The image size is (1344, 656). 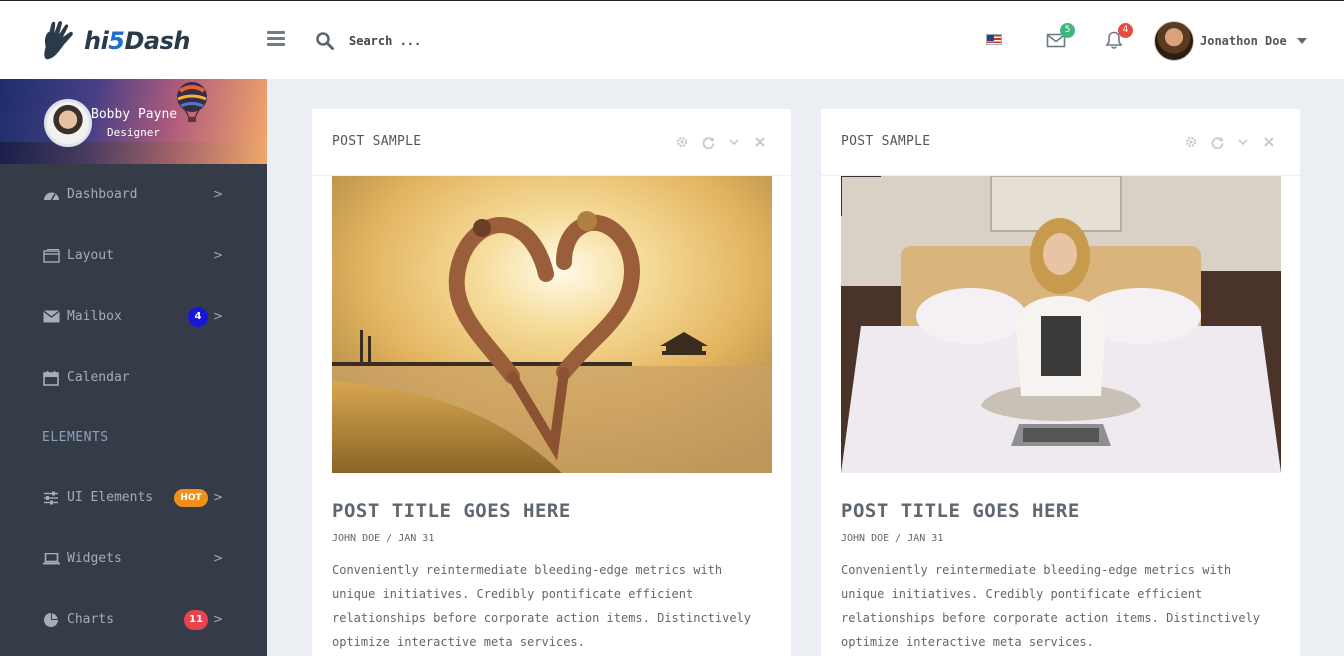 I want to click on sidebar-item-widgets: Widgets >, so click(x=133, y=558).